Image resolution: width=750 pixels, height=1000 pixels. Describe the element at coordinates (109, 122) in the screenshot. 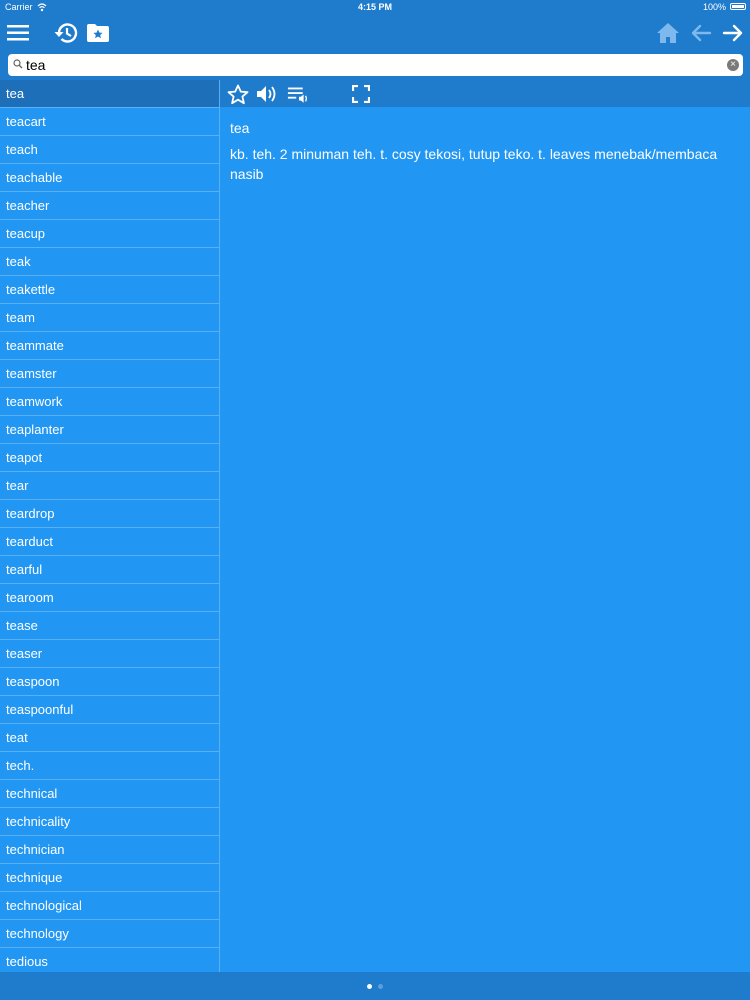

I see `word-list-item: teacart` at that location.